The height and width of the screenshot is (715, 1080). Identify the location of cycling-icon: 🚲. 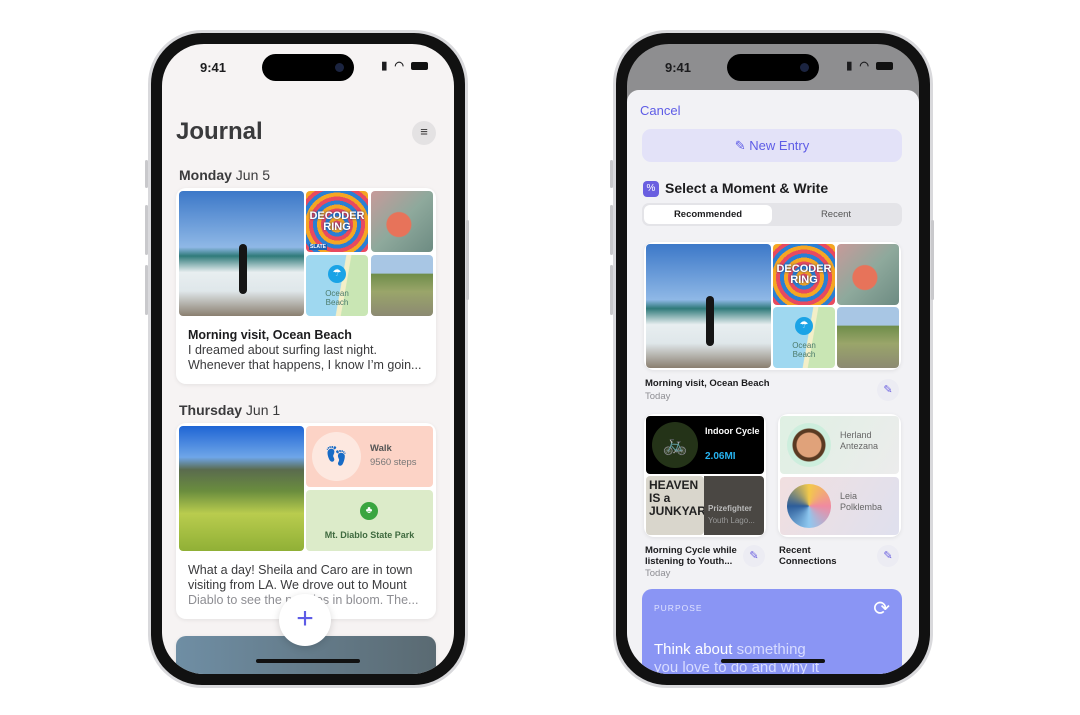
(675, 445).